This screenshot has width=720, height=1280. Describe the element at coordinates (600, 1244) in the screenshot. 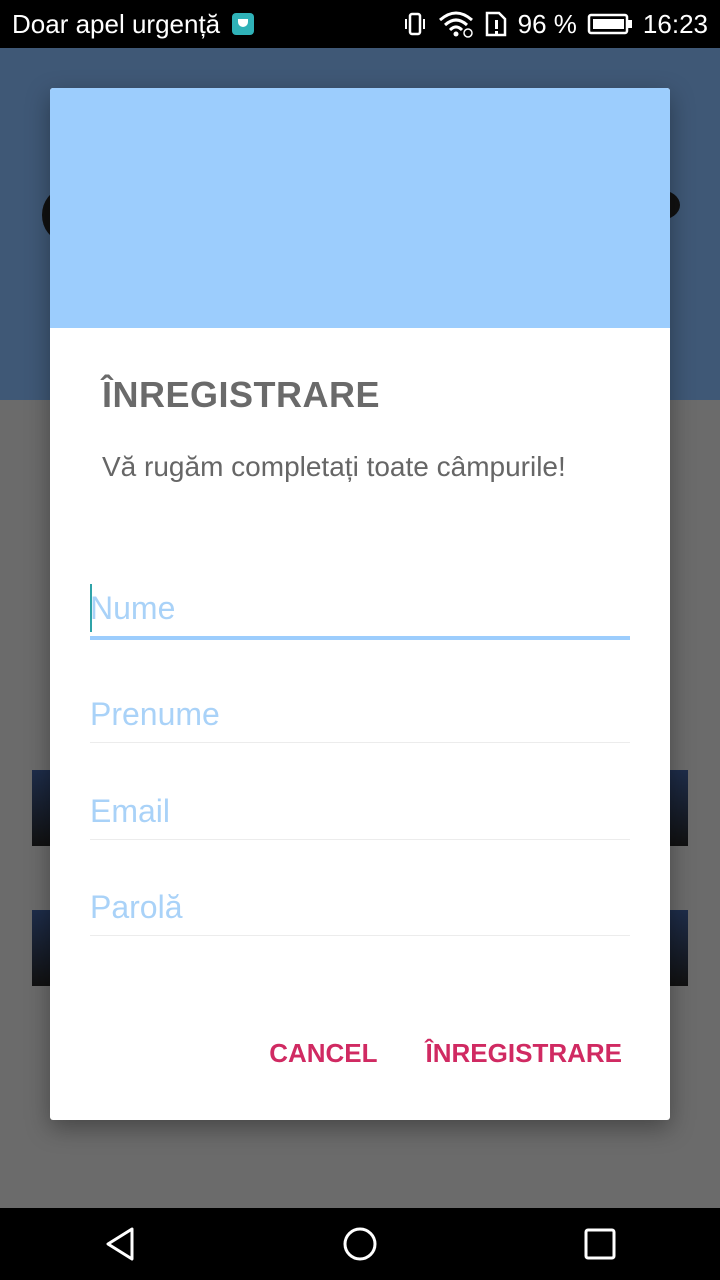

I see `recents-icon` at that location.